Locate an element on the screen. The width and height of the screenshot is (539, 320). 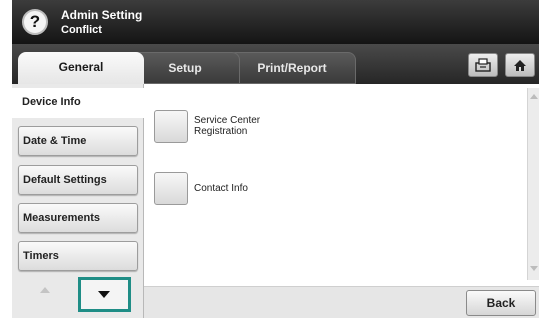
scroll-down-icon is located at coordinates (534, 268).